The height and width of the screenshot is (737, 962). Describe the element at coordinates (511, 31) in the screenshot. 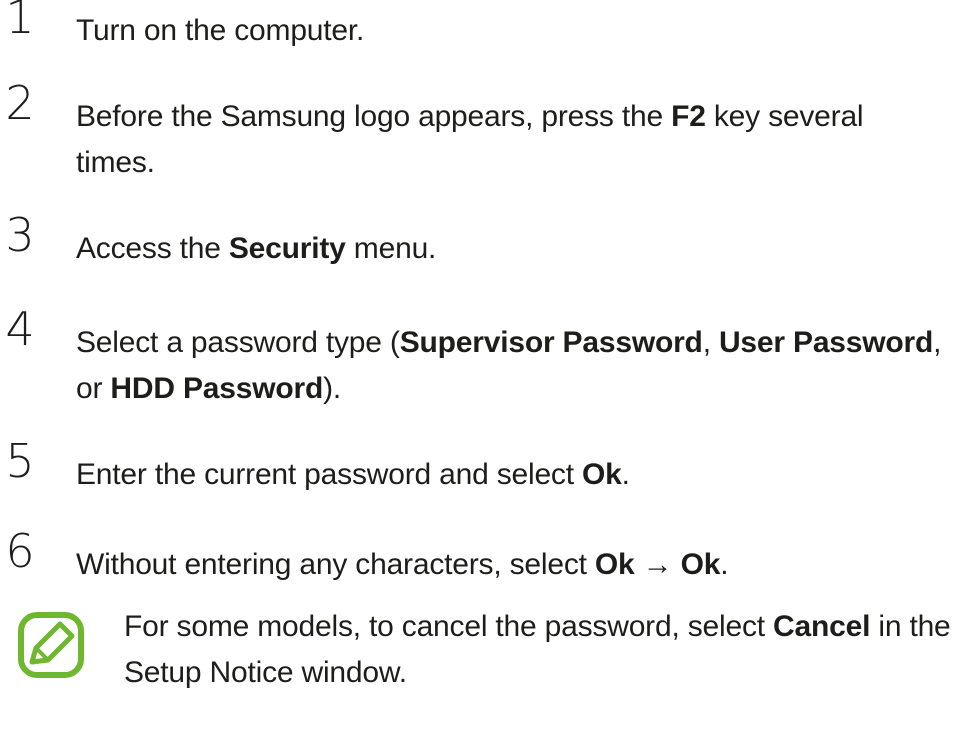

I see `step-text: Turn on the computer.` at that location.